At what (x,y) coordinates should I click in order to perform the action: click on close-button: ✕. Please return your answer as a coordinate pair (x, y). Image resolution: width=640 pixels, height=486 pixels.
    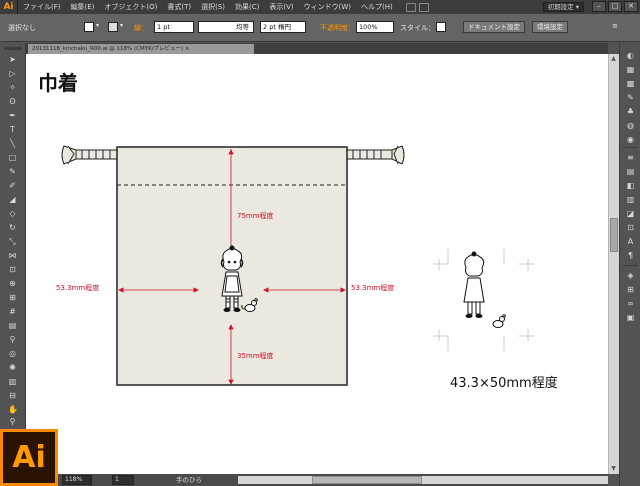
    Looking at the image, I should click on (631, 6).